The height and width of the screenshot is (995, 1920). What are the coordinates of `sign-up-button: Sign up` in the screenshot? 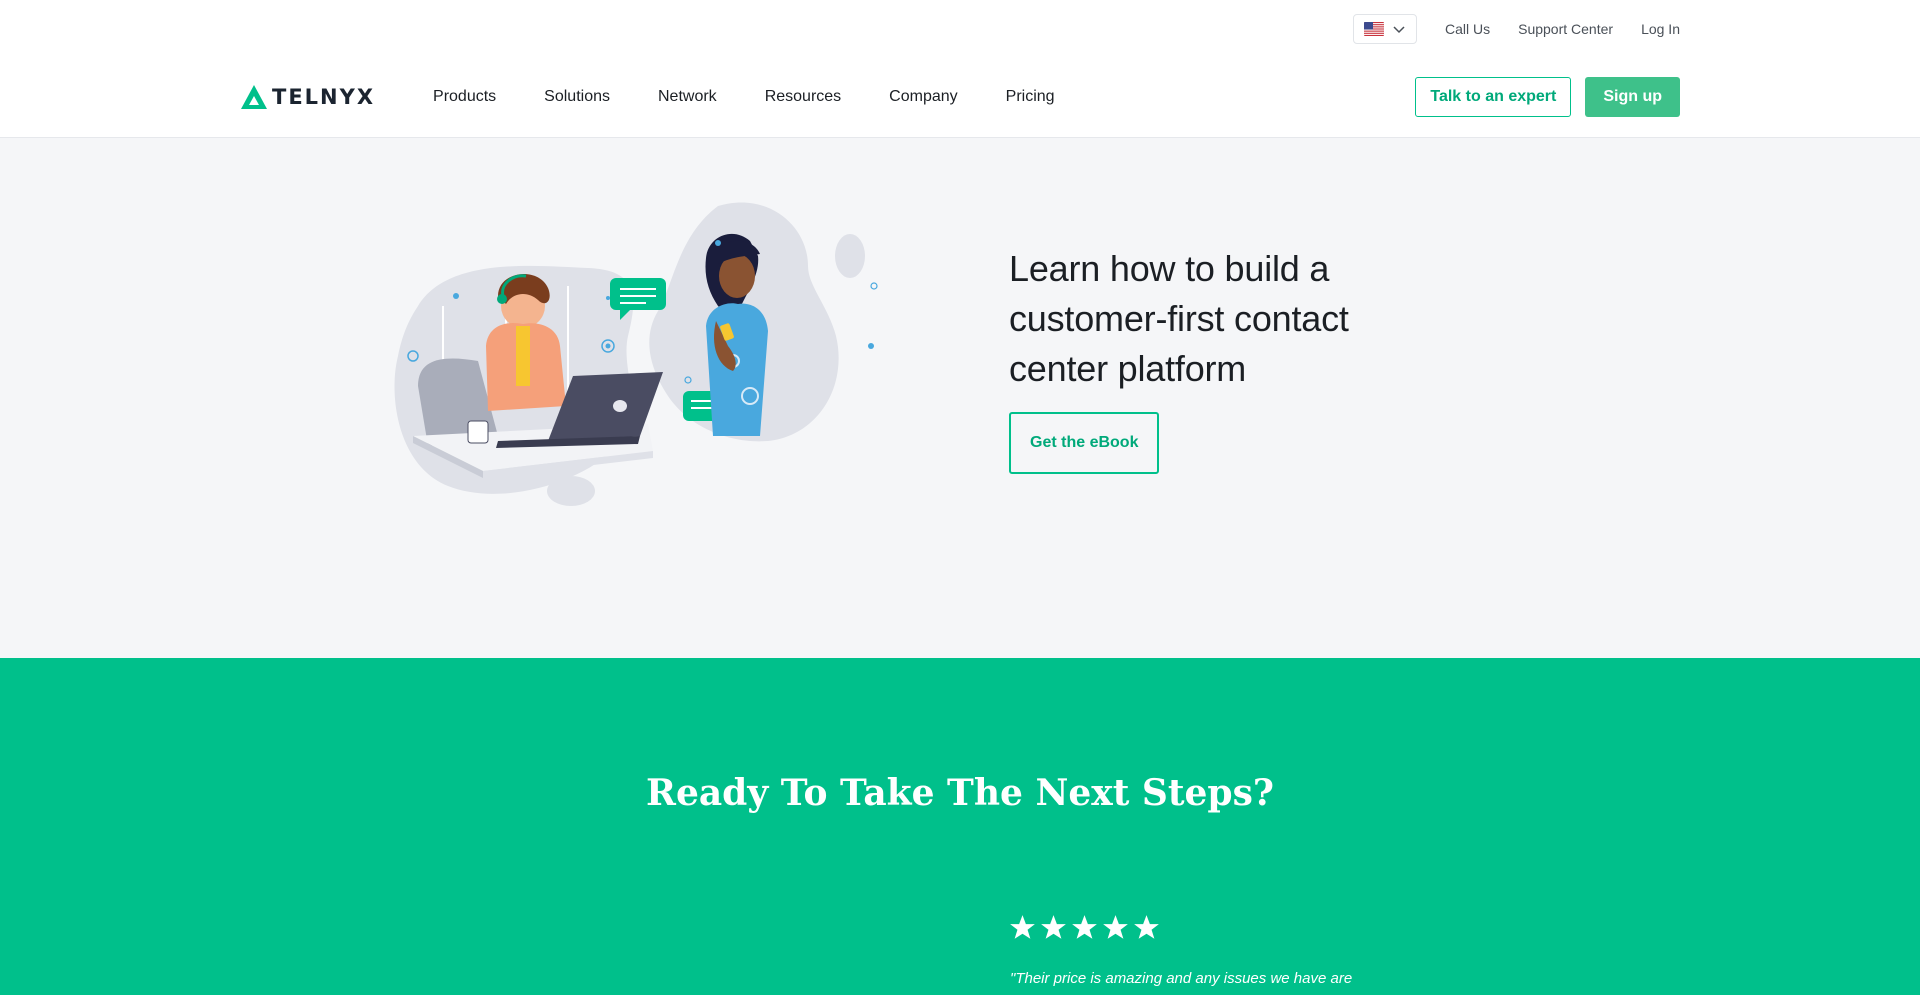 It's located at (1632, 97).